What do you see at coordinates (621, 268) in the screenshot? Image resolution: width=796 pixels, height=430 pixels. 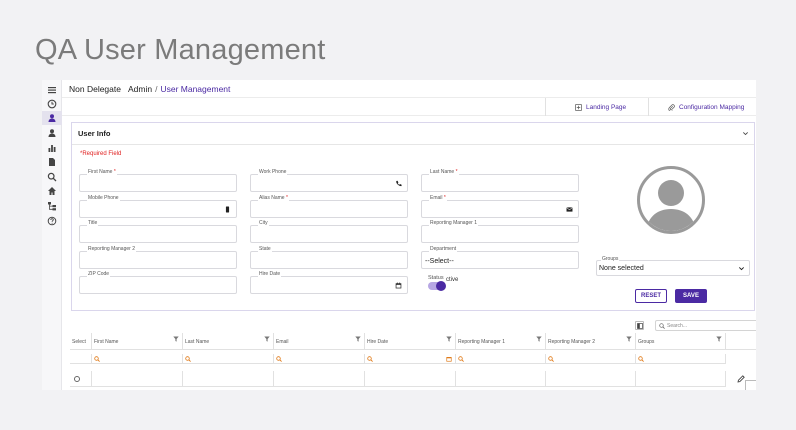 I see `groups-value: None selected` at bounding box center [621, 268].